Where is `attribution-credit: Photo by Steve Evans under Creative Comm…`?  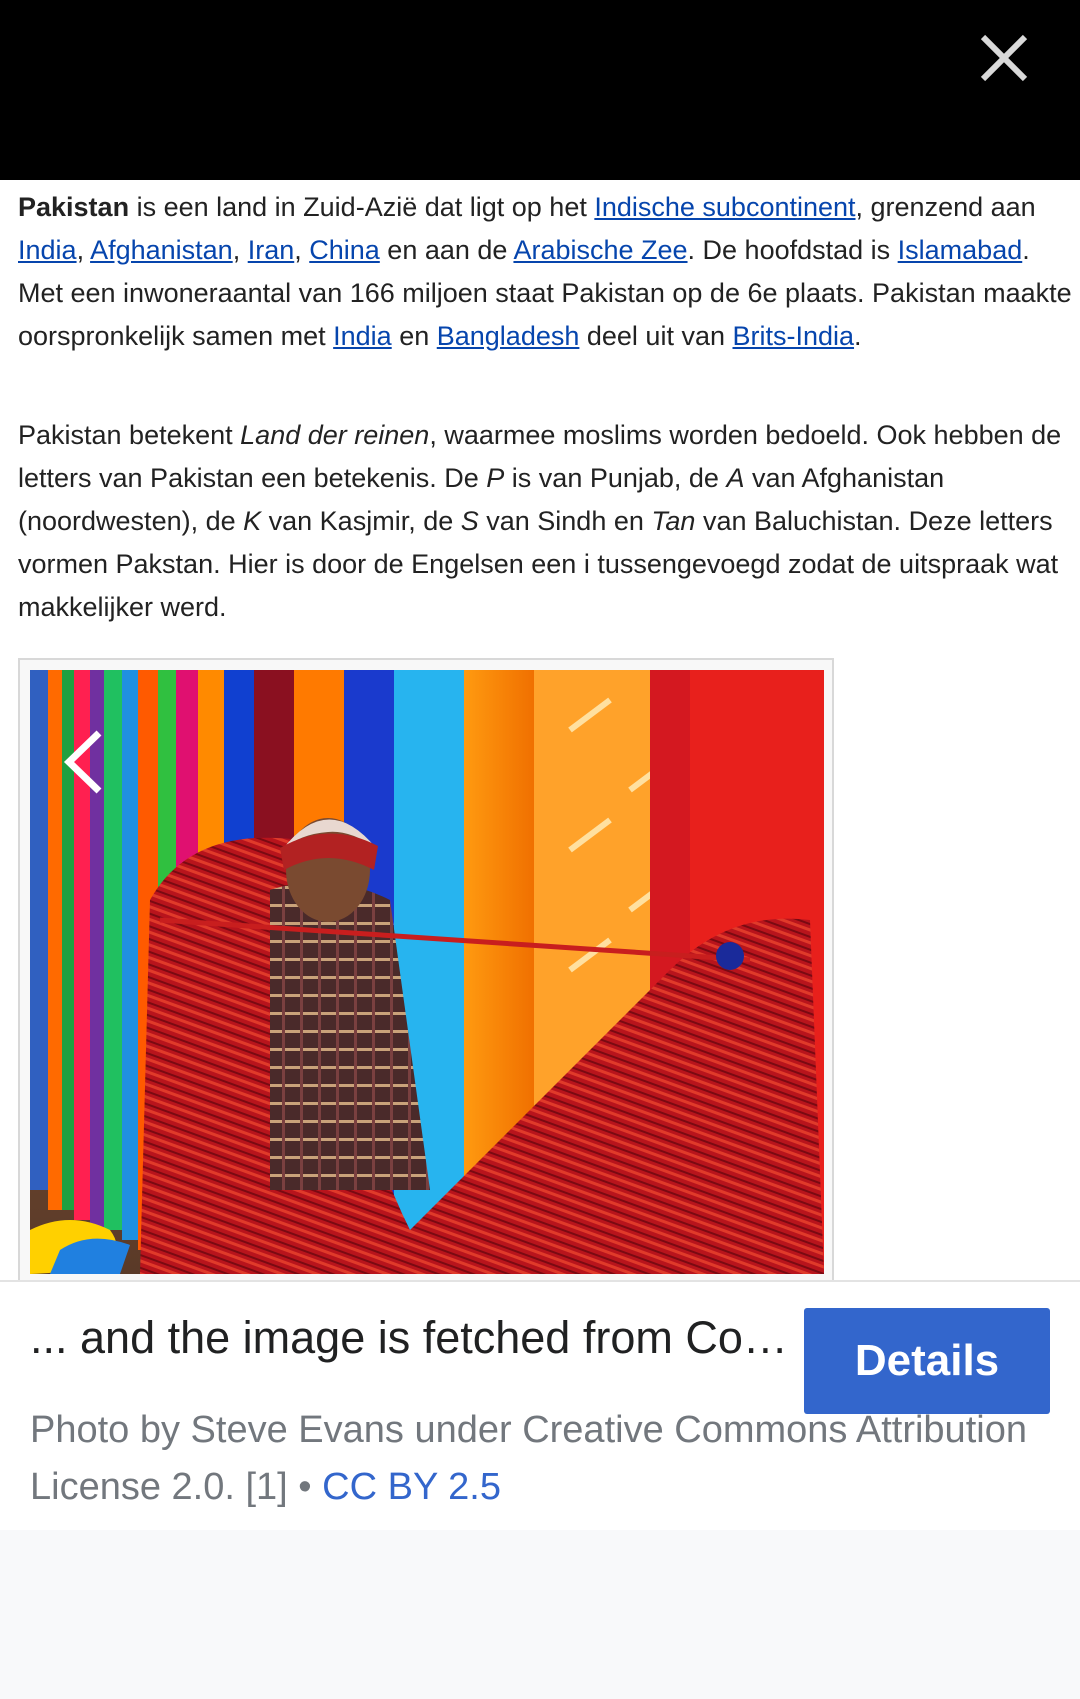
attribution-credit: Photo by Steve Evans under Creative Comm… is located at coordinates (528, 1458).